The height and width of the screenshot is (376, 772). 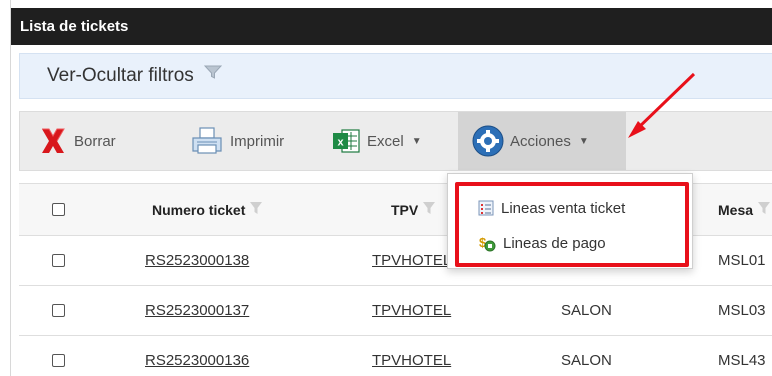 What do you see at coordinates (554, 243) in the screenshot?
I see `menu-item-label: Lineas de pago` at bounding box center [554, 243].